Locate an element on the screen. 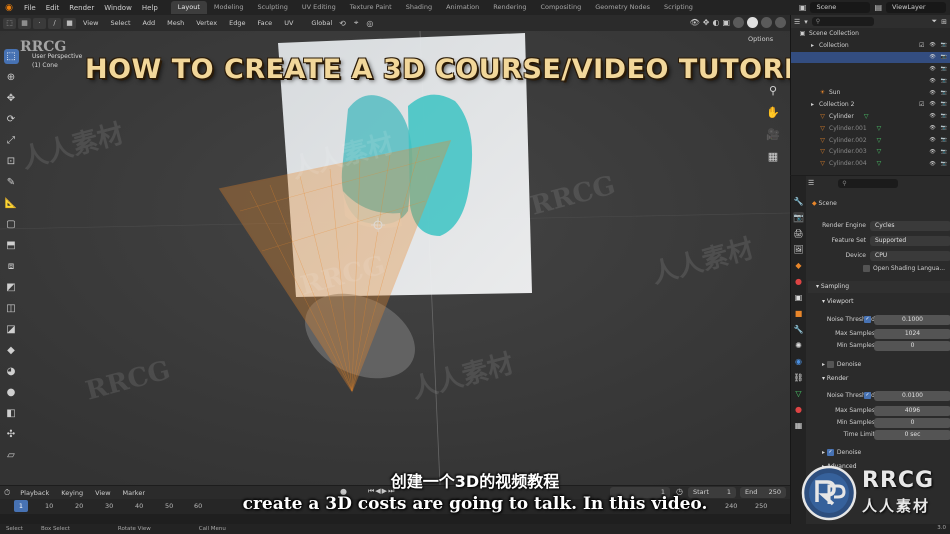 The width and height of the screenshot is (950, 534). smooth-tool-icon: ● is located at coordinates (11, 392).